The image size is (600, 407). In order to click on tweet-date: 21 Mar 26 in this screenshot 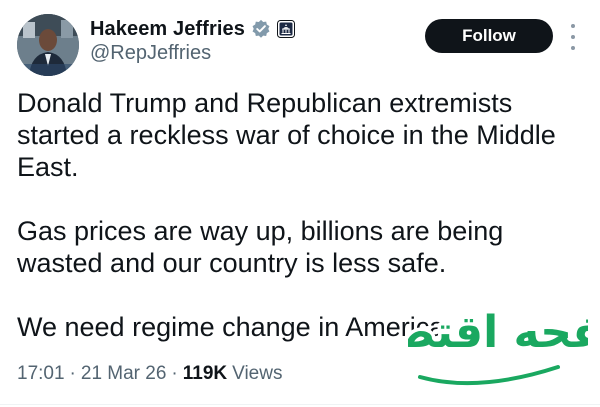, I will do `click(124, 374)`.